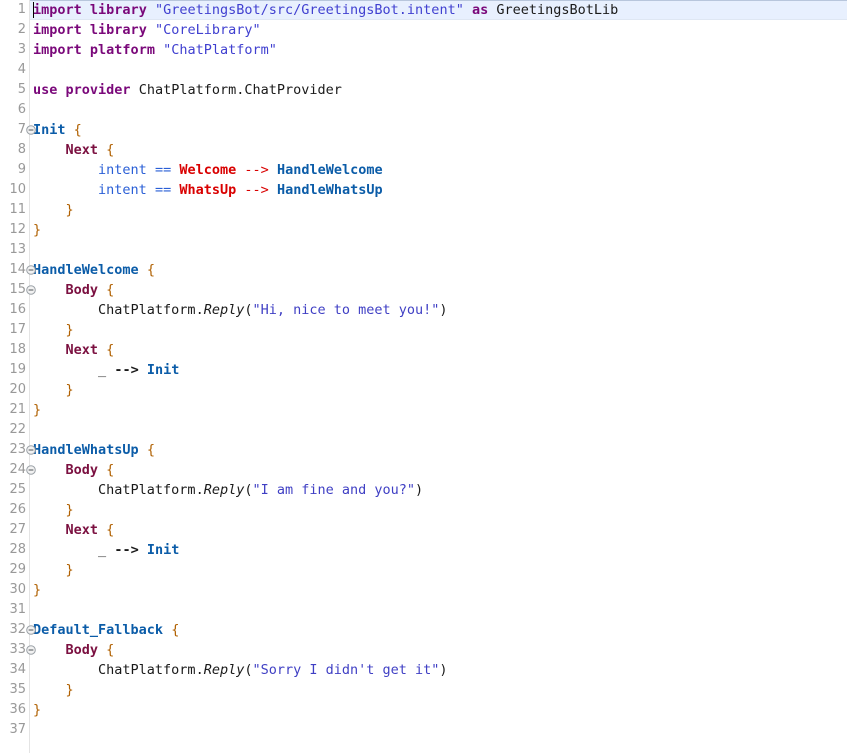 This screenshot has width=847, height=753. Describe the element at coordinates (423, 410) in the screenshot. I see `code-line: 21}` at that location.